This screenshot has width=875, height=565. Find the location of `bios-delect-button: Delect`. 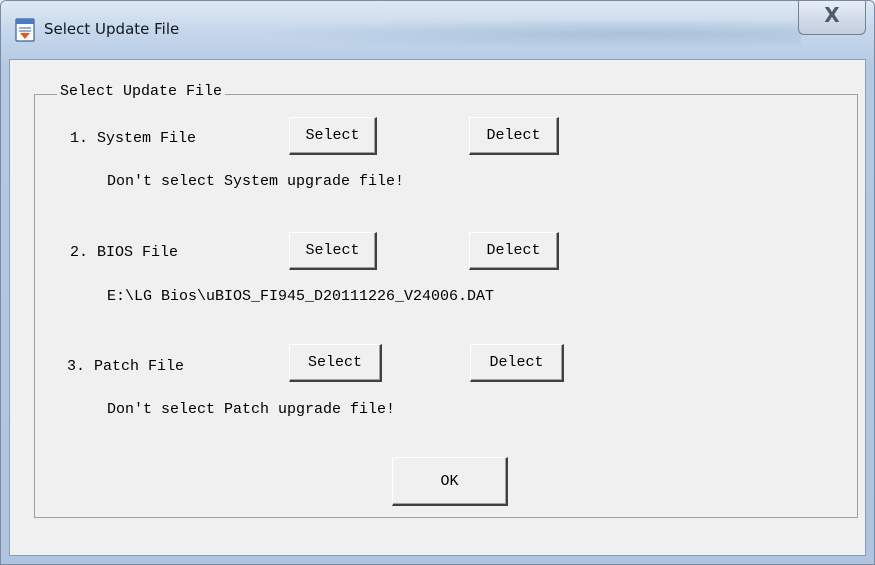

bios-delect-button: Delect is located at coordinates (514, 251).